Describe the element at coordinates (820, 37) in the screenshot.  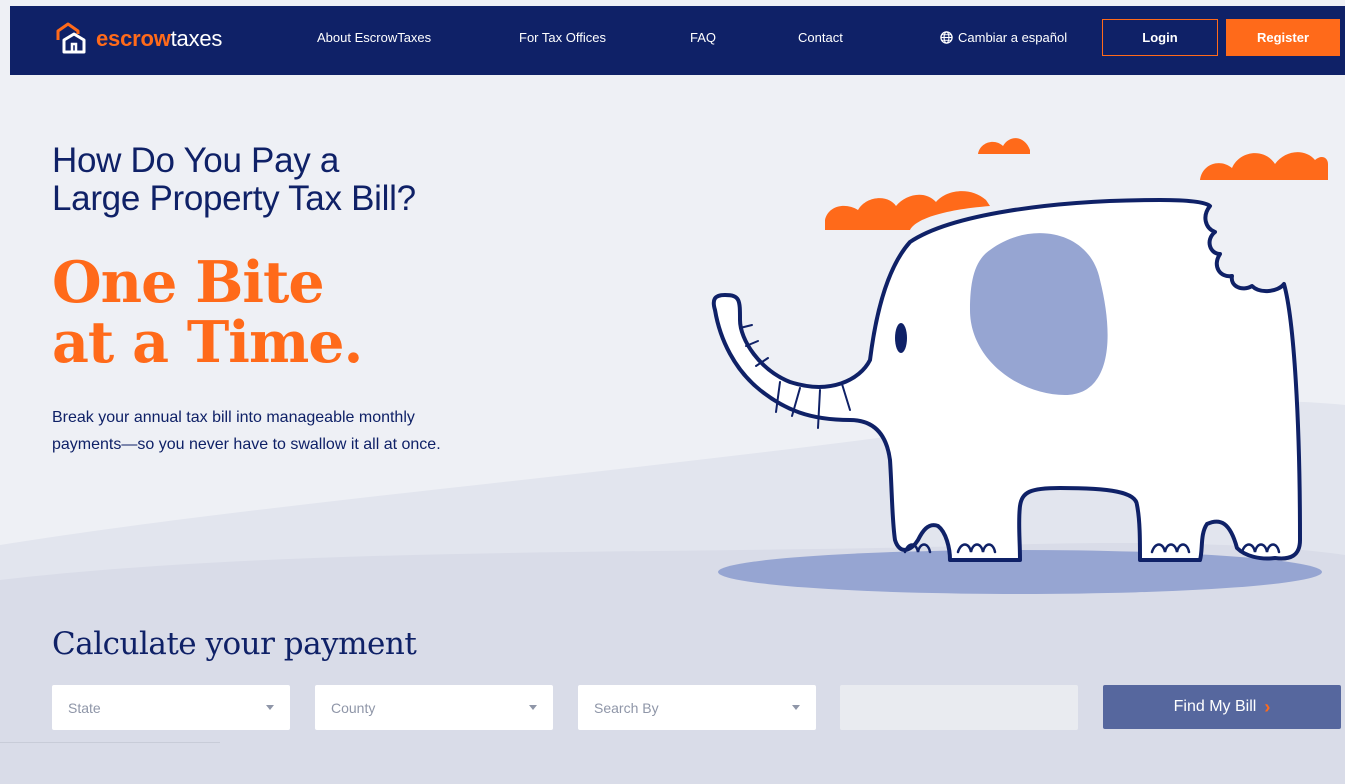
I see `nav-link-contact: Contact` at that location.